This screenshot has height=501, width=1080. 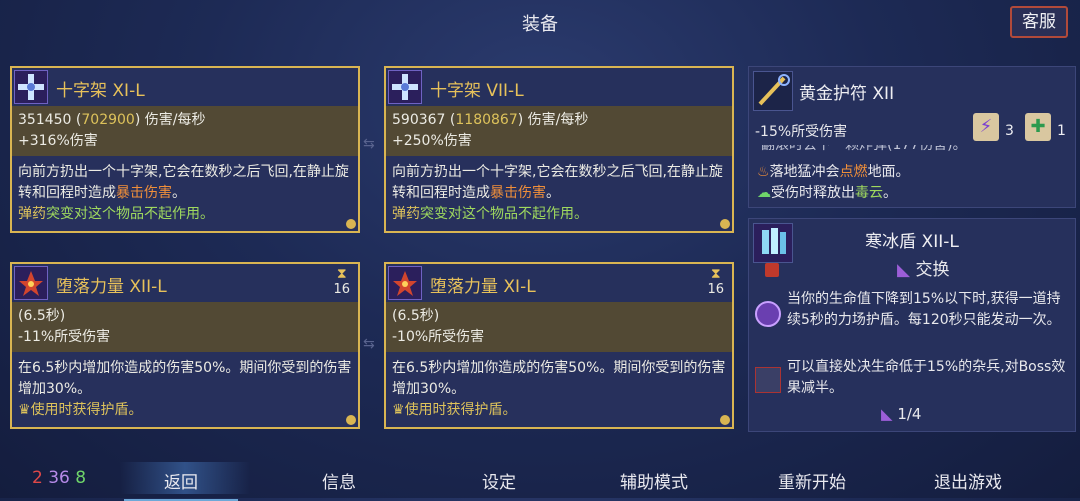 What do you see at coordinates (986, 127) in the screenshot?
I see `lightning-scroll-icon: ⚡` at bounding box center [986, 127].